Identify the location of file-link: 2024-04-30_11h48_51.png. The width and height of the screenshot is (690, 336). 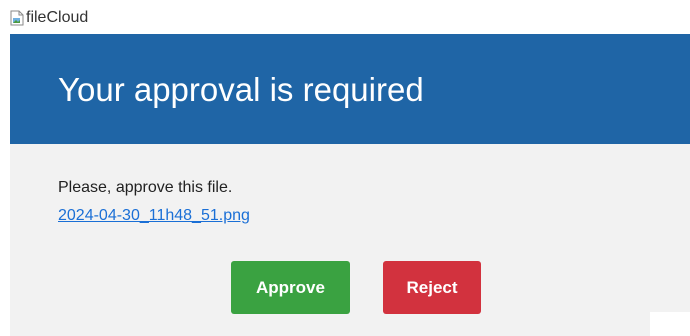
(154, 216).